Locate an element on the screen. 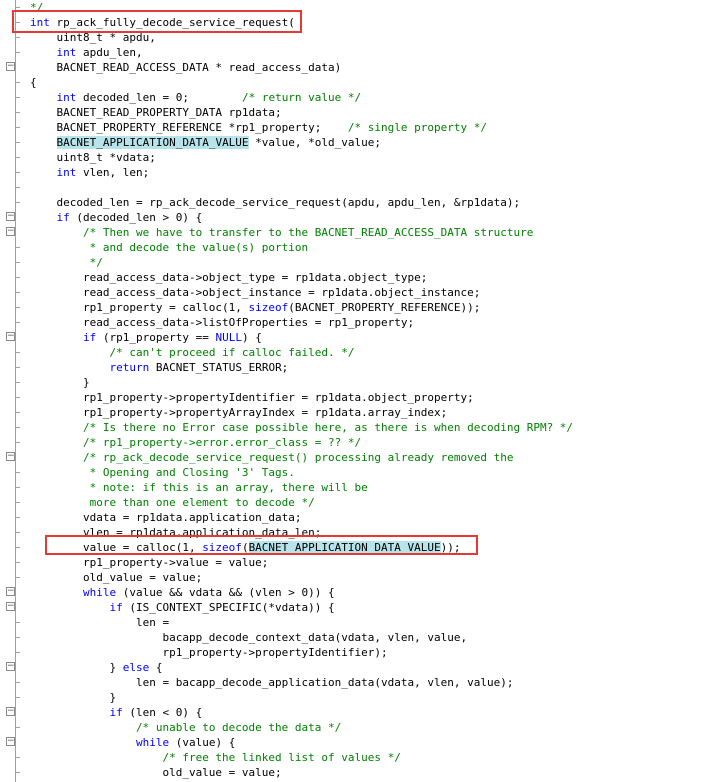  code-text: * and decode the value(s) portion is located at coordinates (169, 247).